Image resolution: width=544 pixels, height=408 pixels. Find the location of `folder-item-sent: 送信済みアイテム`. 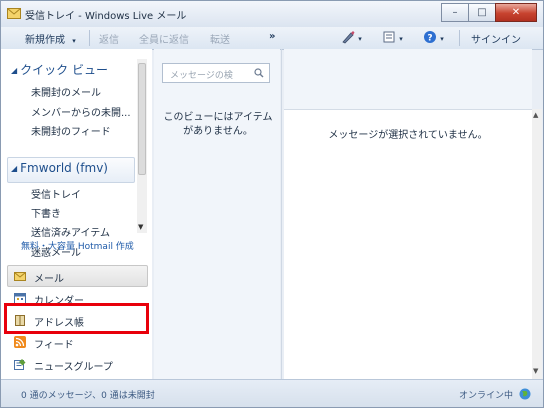

folder-item-sent: 送信済みアイテム is located at coordinates (70, 231).